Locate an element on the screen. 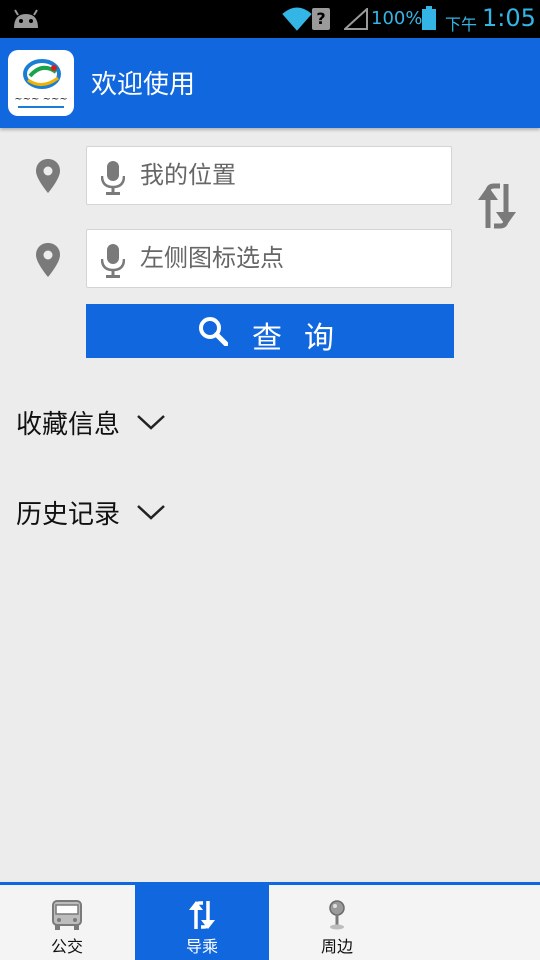 This screenshot has height=960, width=540. search-icon is located at coordinates (213, 331).